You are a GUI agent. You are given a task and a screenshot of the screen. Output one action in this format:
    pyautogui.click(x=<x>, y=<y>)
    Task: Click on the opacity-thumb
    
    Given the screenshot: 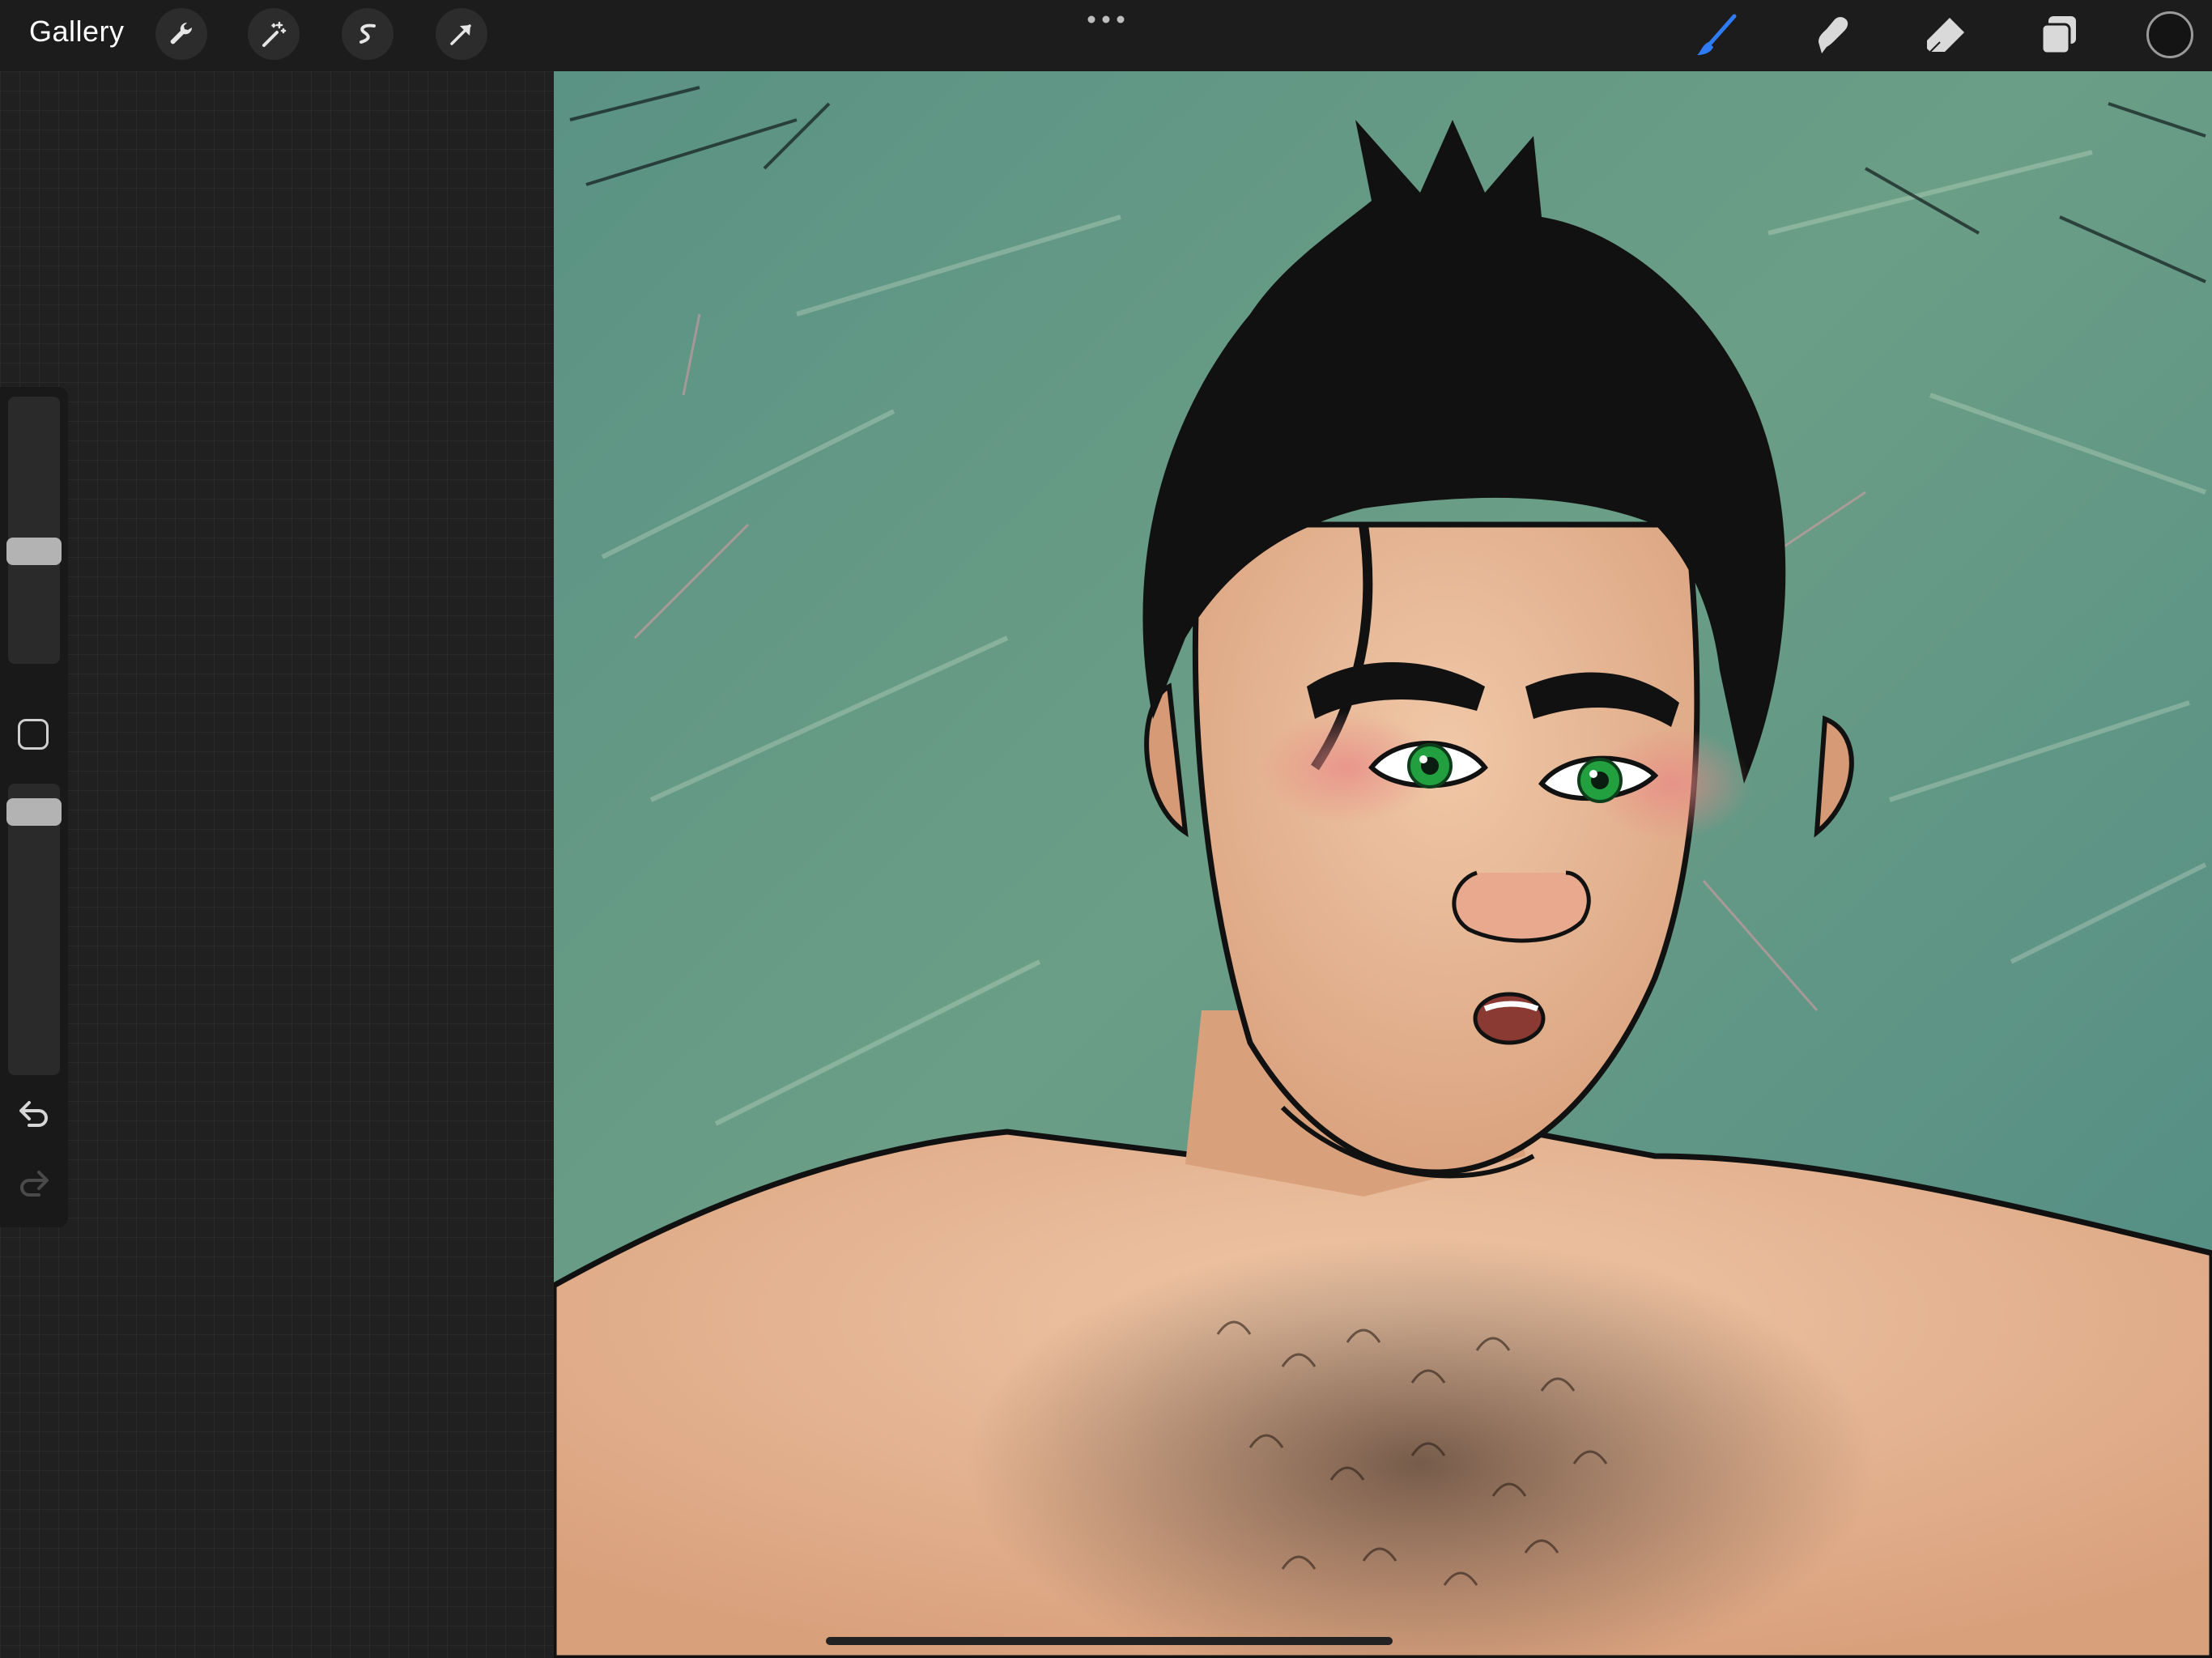 What is the action you would take?
    pyautogui.click(x=34, y=812)
    